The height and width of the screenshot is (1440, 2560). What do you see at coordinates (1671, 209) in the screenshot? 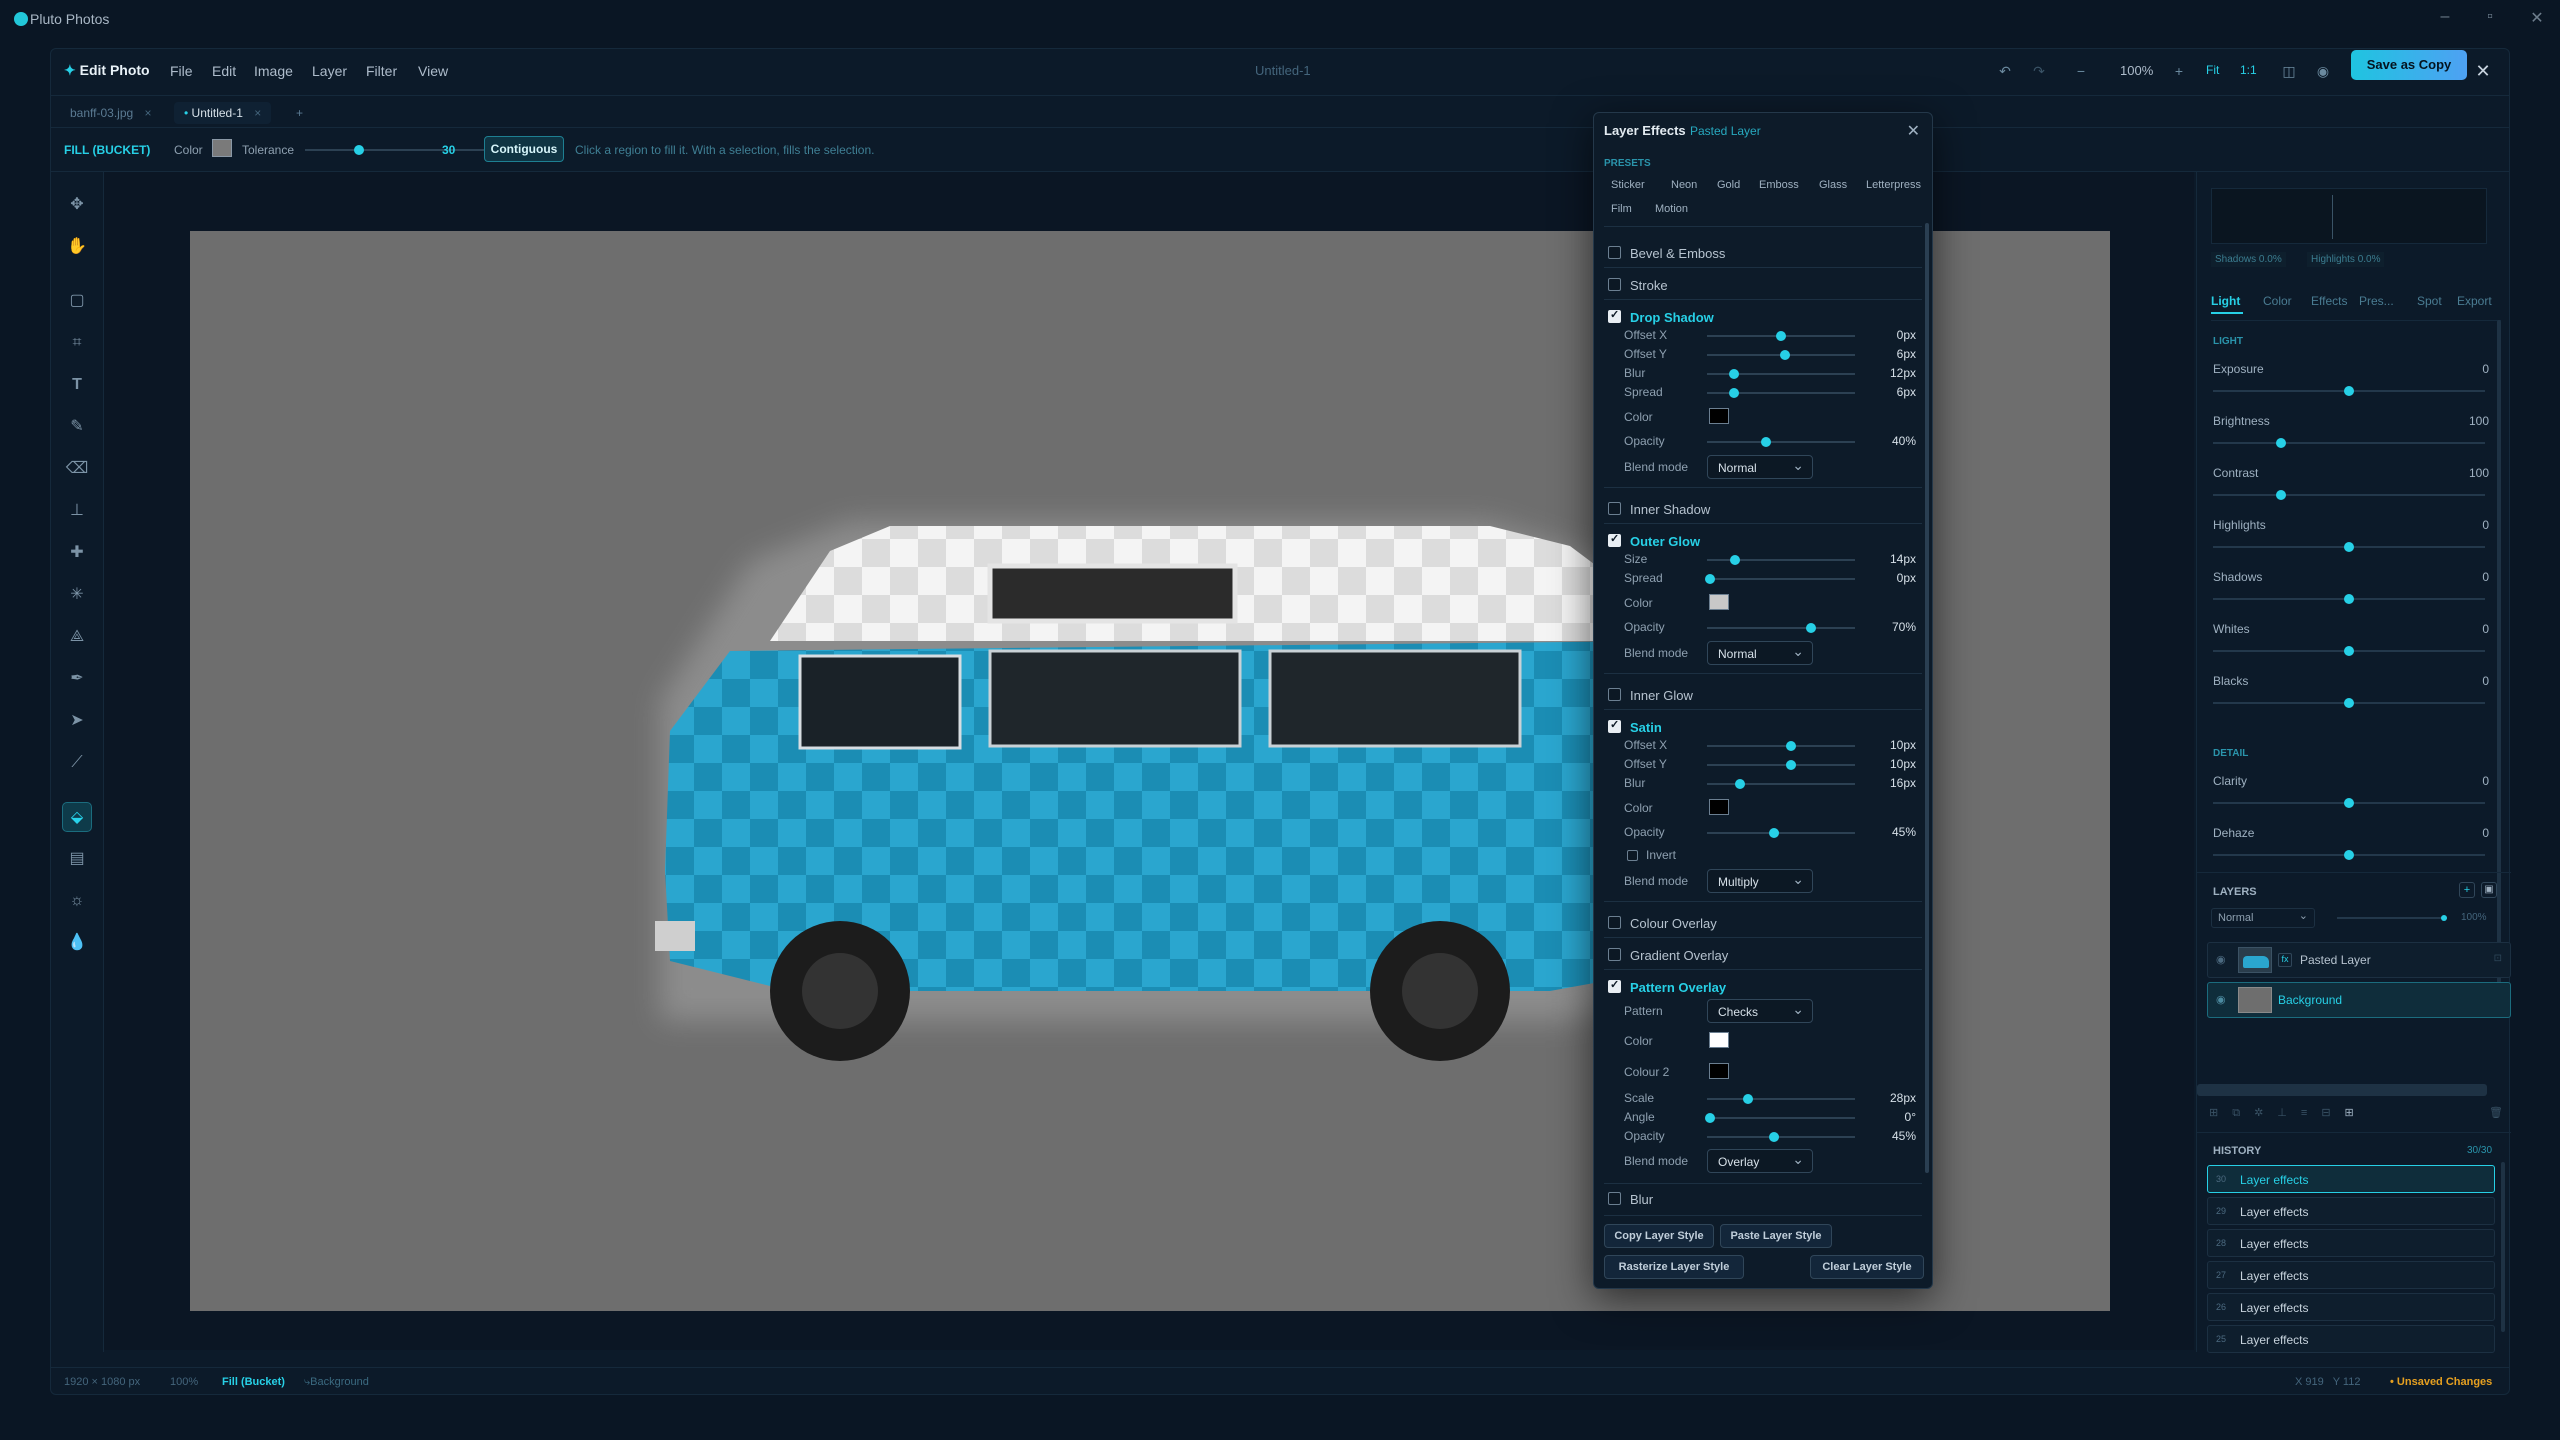
I see `preset-motion: Motion` at bounding box center [1671, 209].